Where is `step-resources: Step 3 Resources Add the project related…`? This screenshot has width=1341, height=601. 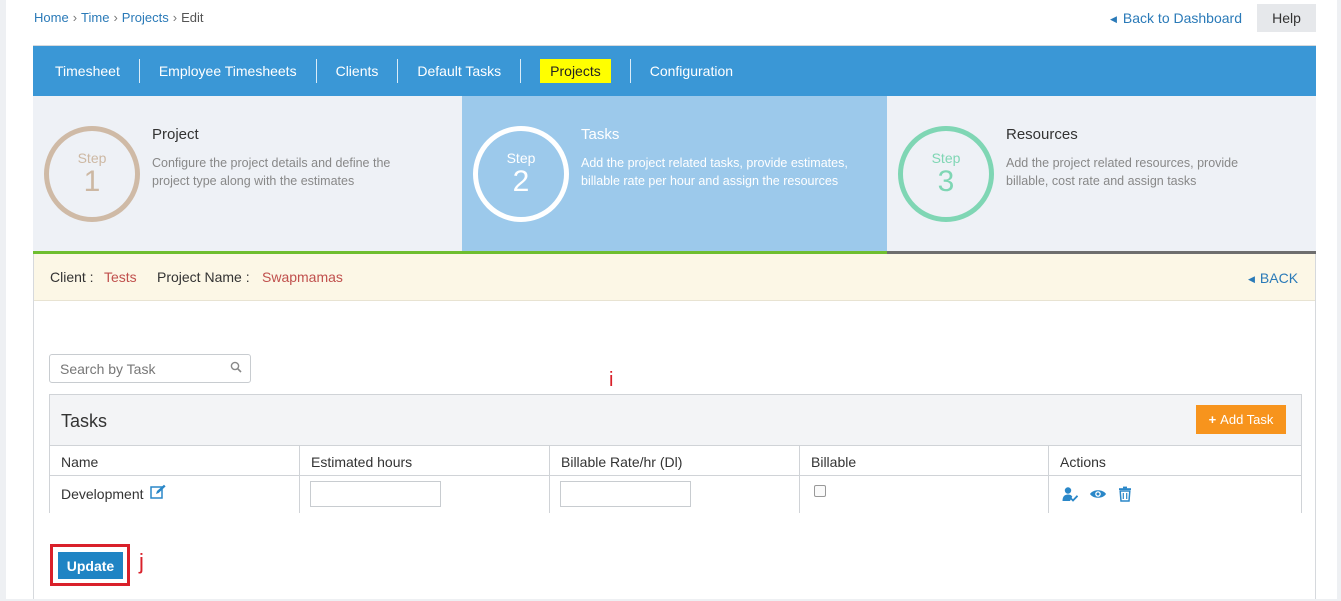
step-resources: Step 3 Resources Add the project related… is located at coordinates (1101, 175).